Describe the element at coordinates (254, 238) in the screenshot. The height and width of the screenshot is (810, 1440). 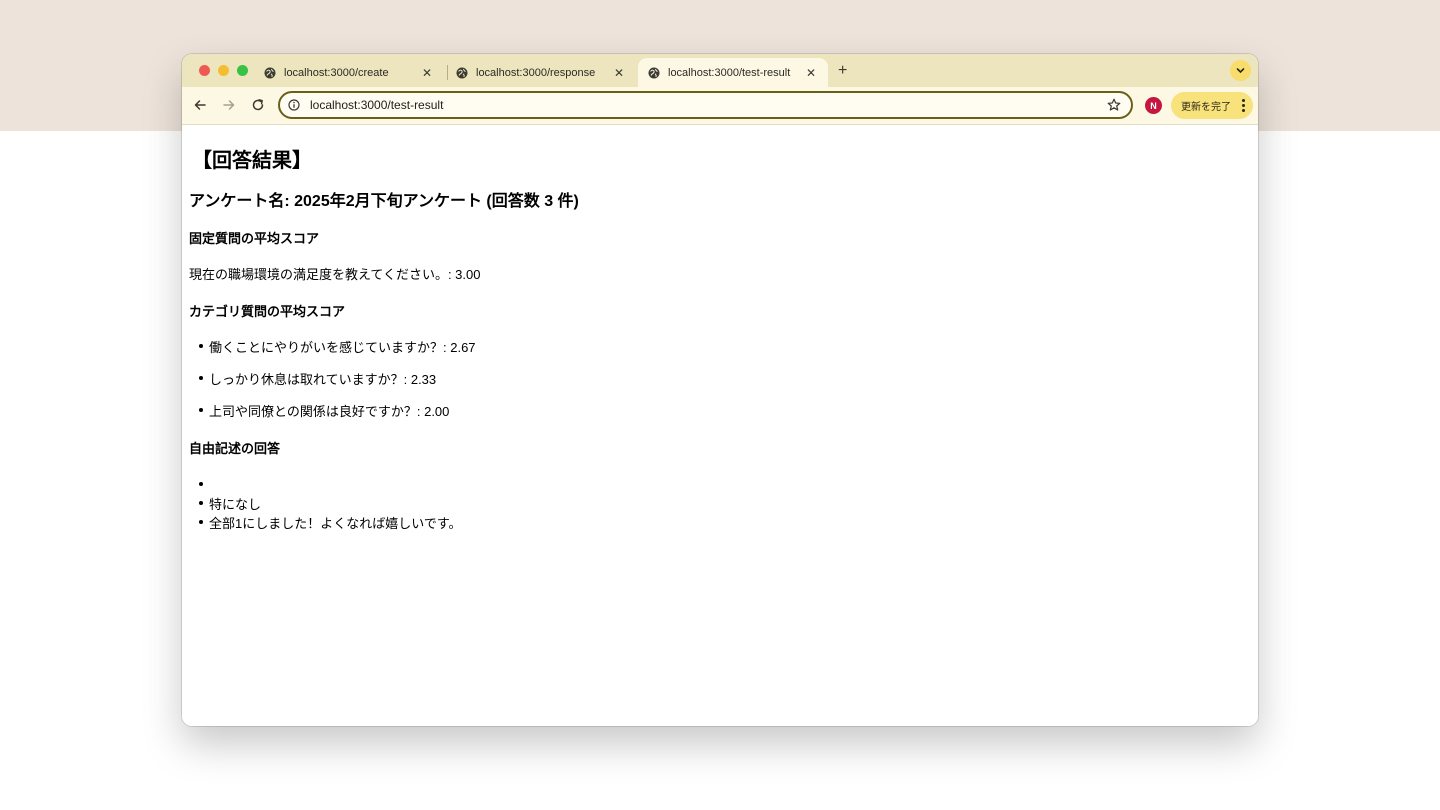
I see `fixed-section-heading: 固定質問の平均スコア` at that location.